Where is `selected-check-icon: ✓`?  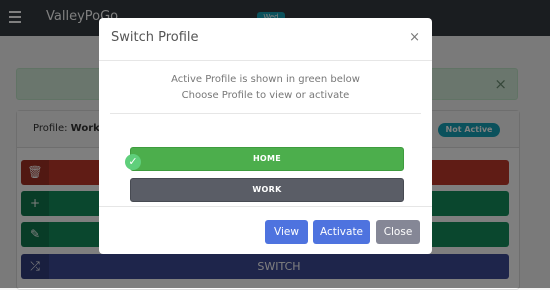
selected-check-icon: ✓ is located at coordinates (133, 162).